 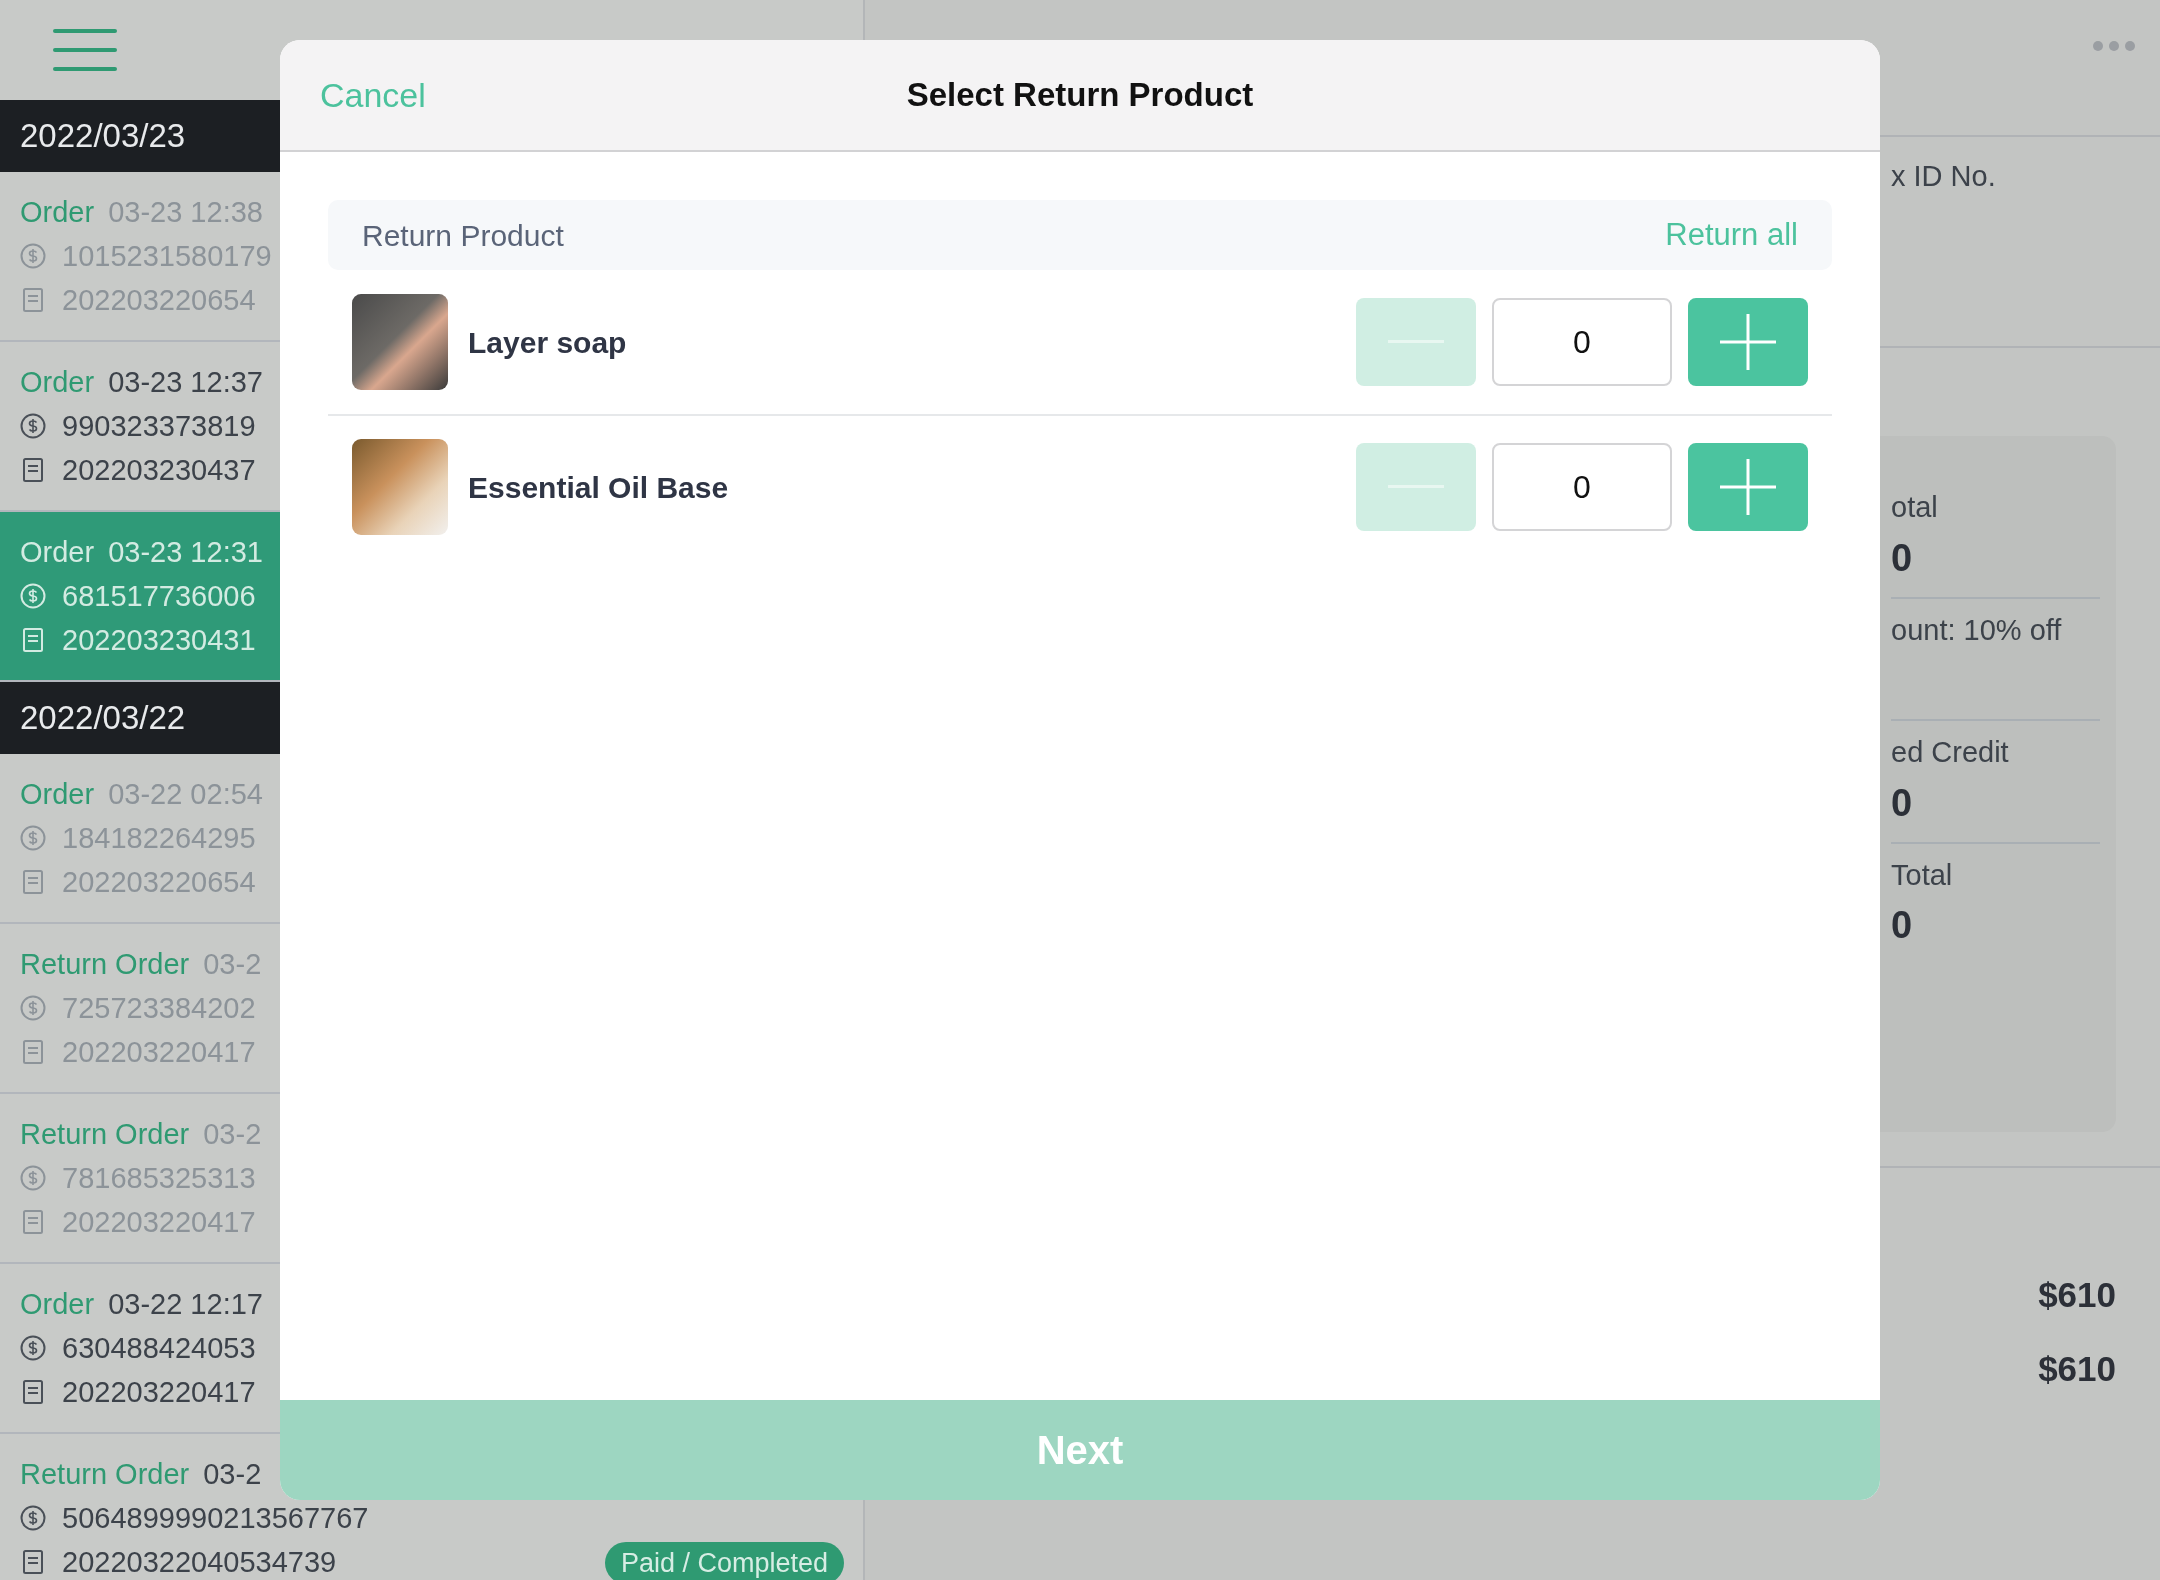 I want to click on payment-number: 1015231580179, so click(x=167, y=256).